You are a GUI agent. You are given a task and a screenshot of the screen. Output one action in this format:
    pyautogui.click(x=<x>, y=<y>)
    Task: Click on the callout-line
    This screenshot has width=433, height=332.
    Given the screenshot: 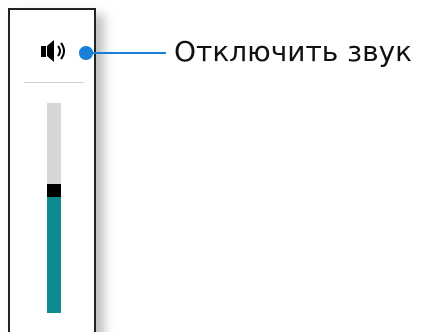 What is the action you would take?
    pyautogui.click(x=126, y=53)
    